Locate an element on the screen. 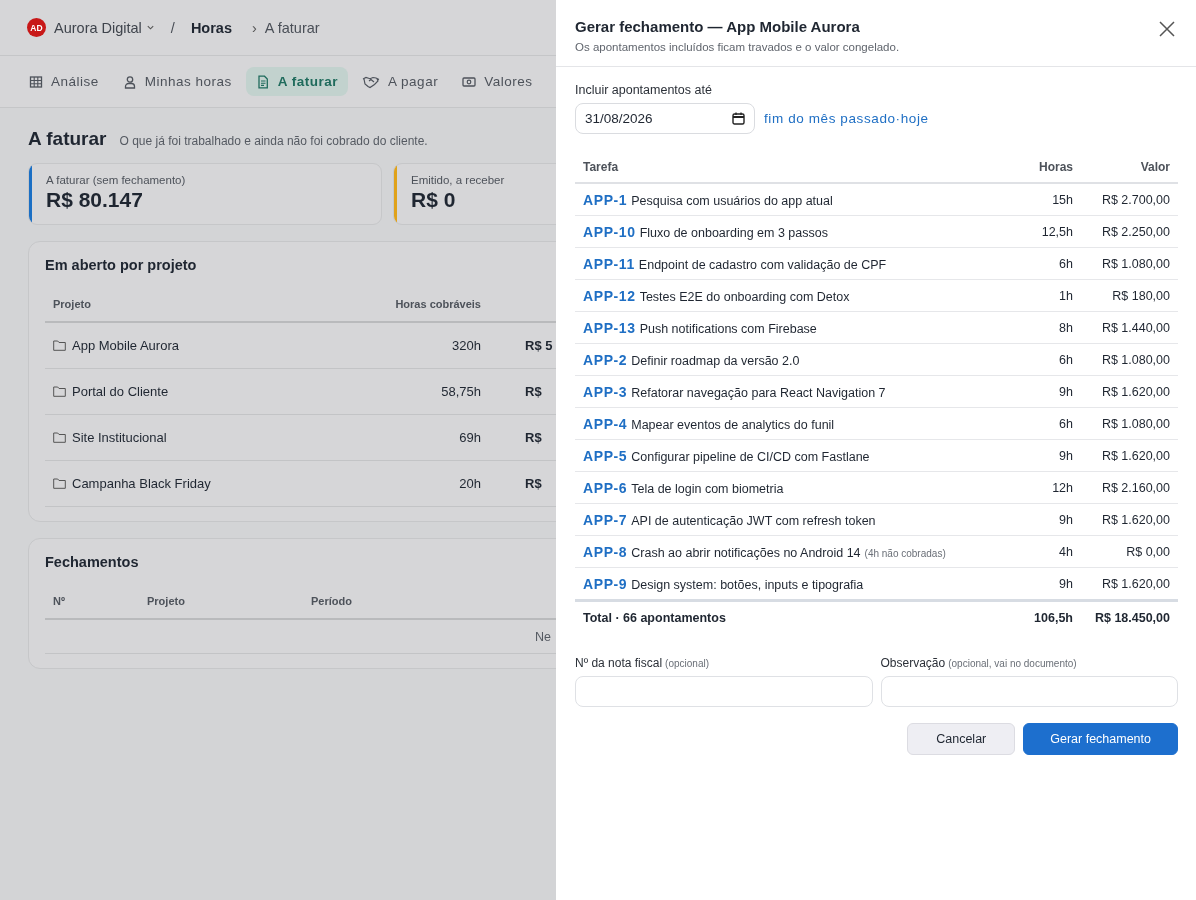  hours-cell-text: 58,75h is located at coordinates (460, 391).